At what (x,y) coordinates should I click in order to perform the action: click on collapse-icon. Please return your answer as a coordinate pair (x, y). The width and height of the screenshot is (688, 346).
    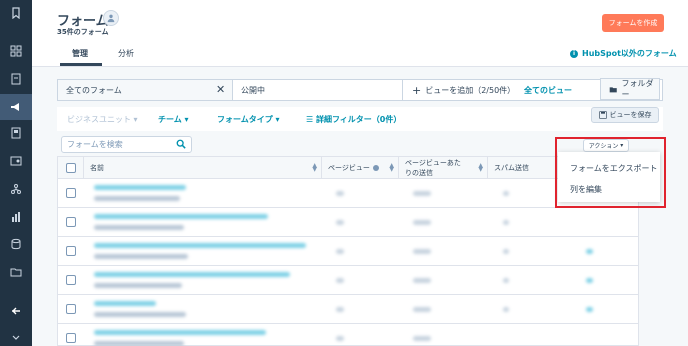
    Looking at the image, I should click on (16, 311).